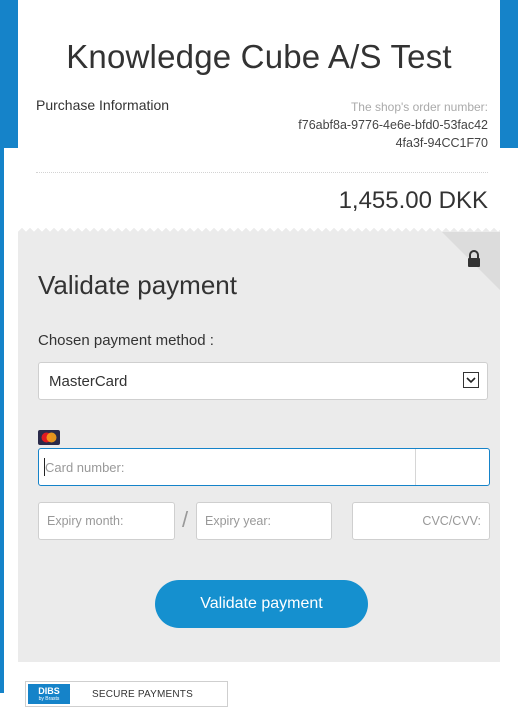  What do you see at coordinates (88, 381) in the screenshot?
I see `selected-method: MasterCard` at bounding box center [88, 381].